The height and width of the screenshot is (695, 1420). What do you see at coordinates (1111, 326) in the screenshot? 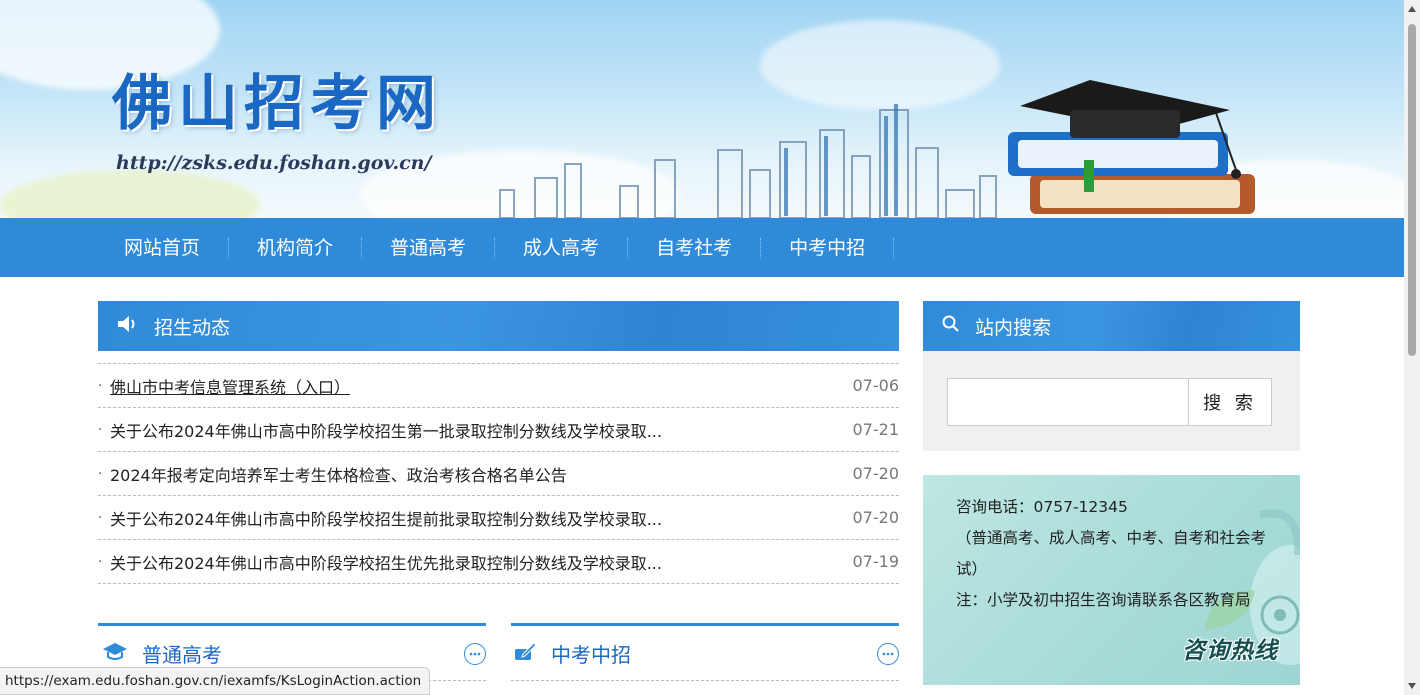
I see `search-panel-header: 站内搜索` at bounding box center [1111, 326].